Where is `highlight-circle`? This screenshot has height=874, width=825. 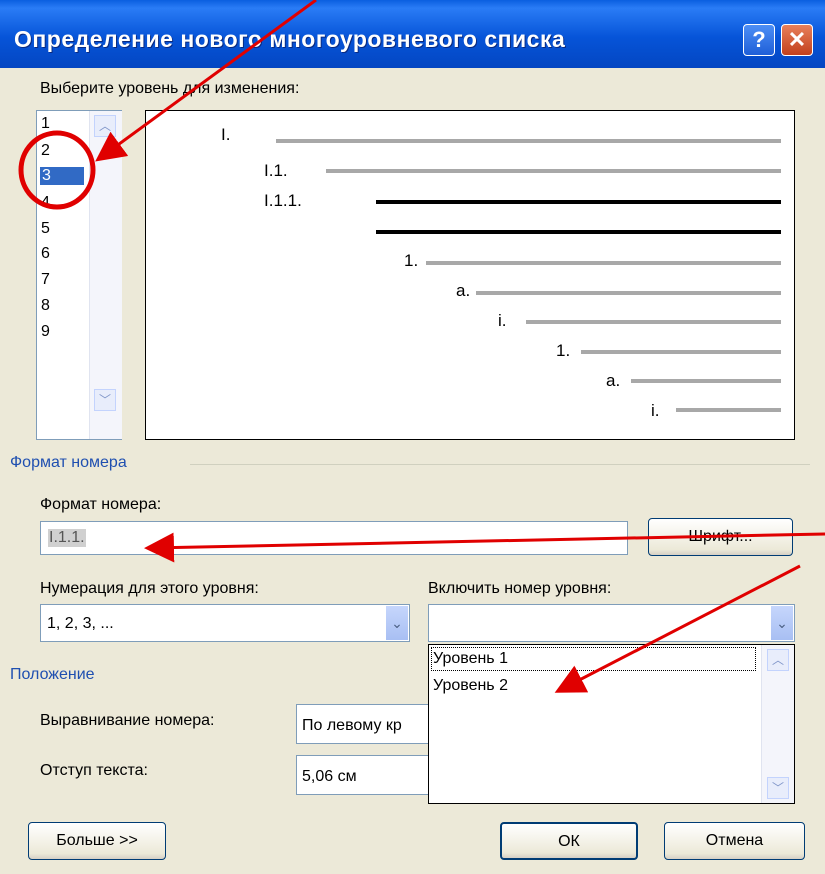
highlight-circle is located at coordinates (57, 170).